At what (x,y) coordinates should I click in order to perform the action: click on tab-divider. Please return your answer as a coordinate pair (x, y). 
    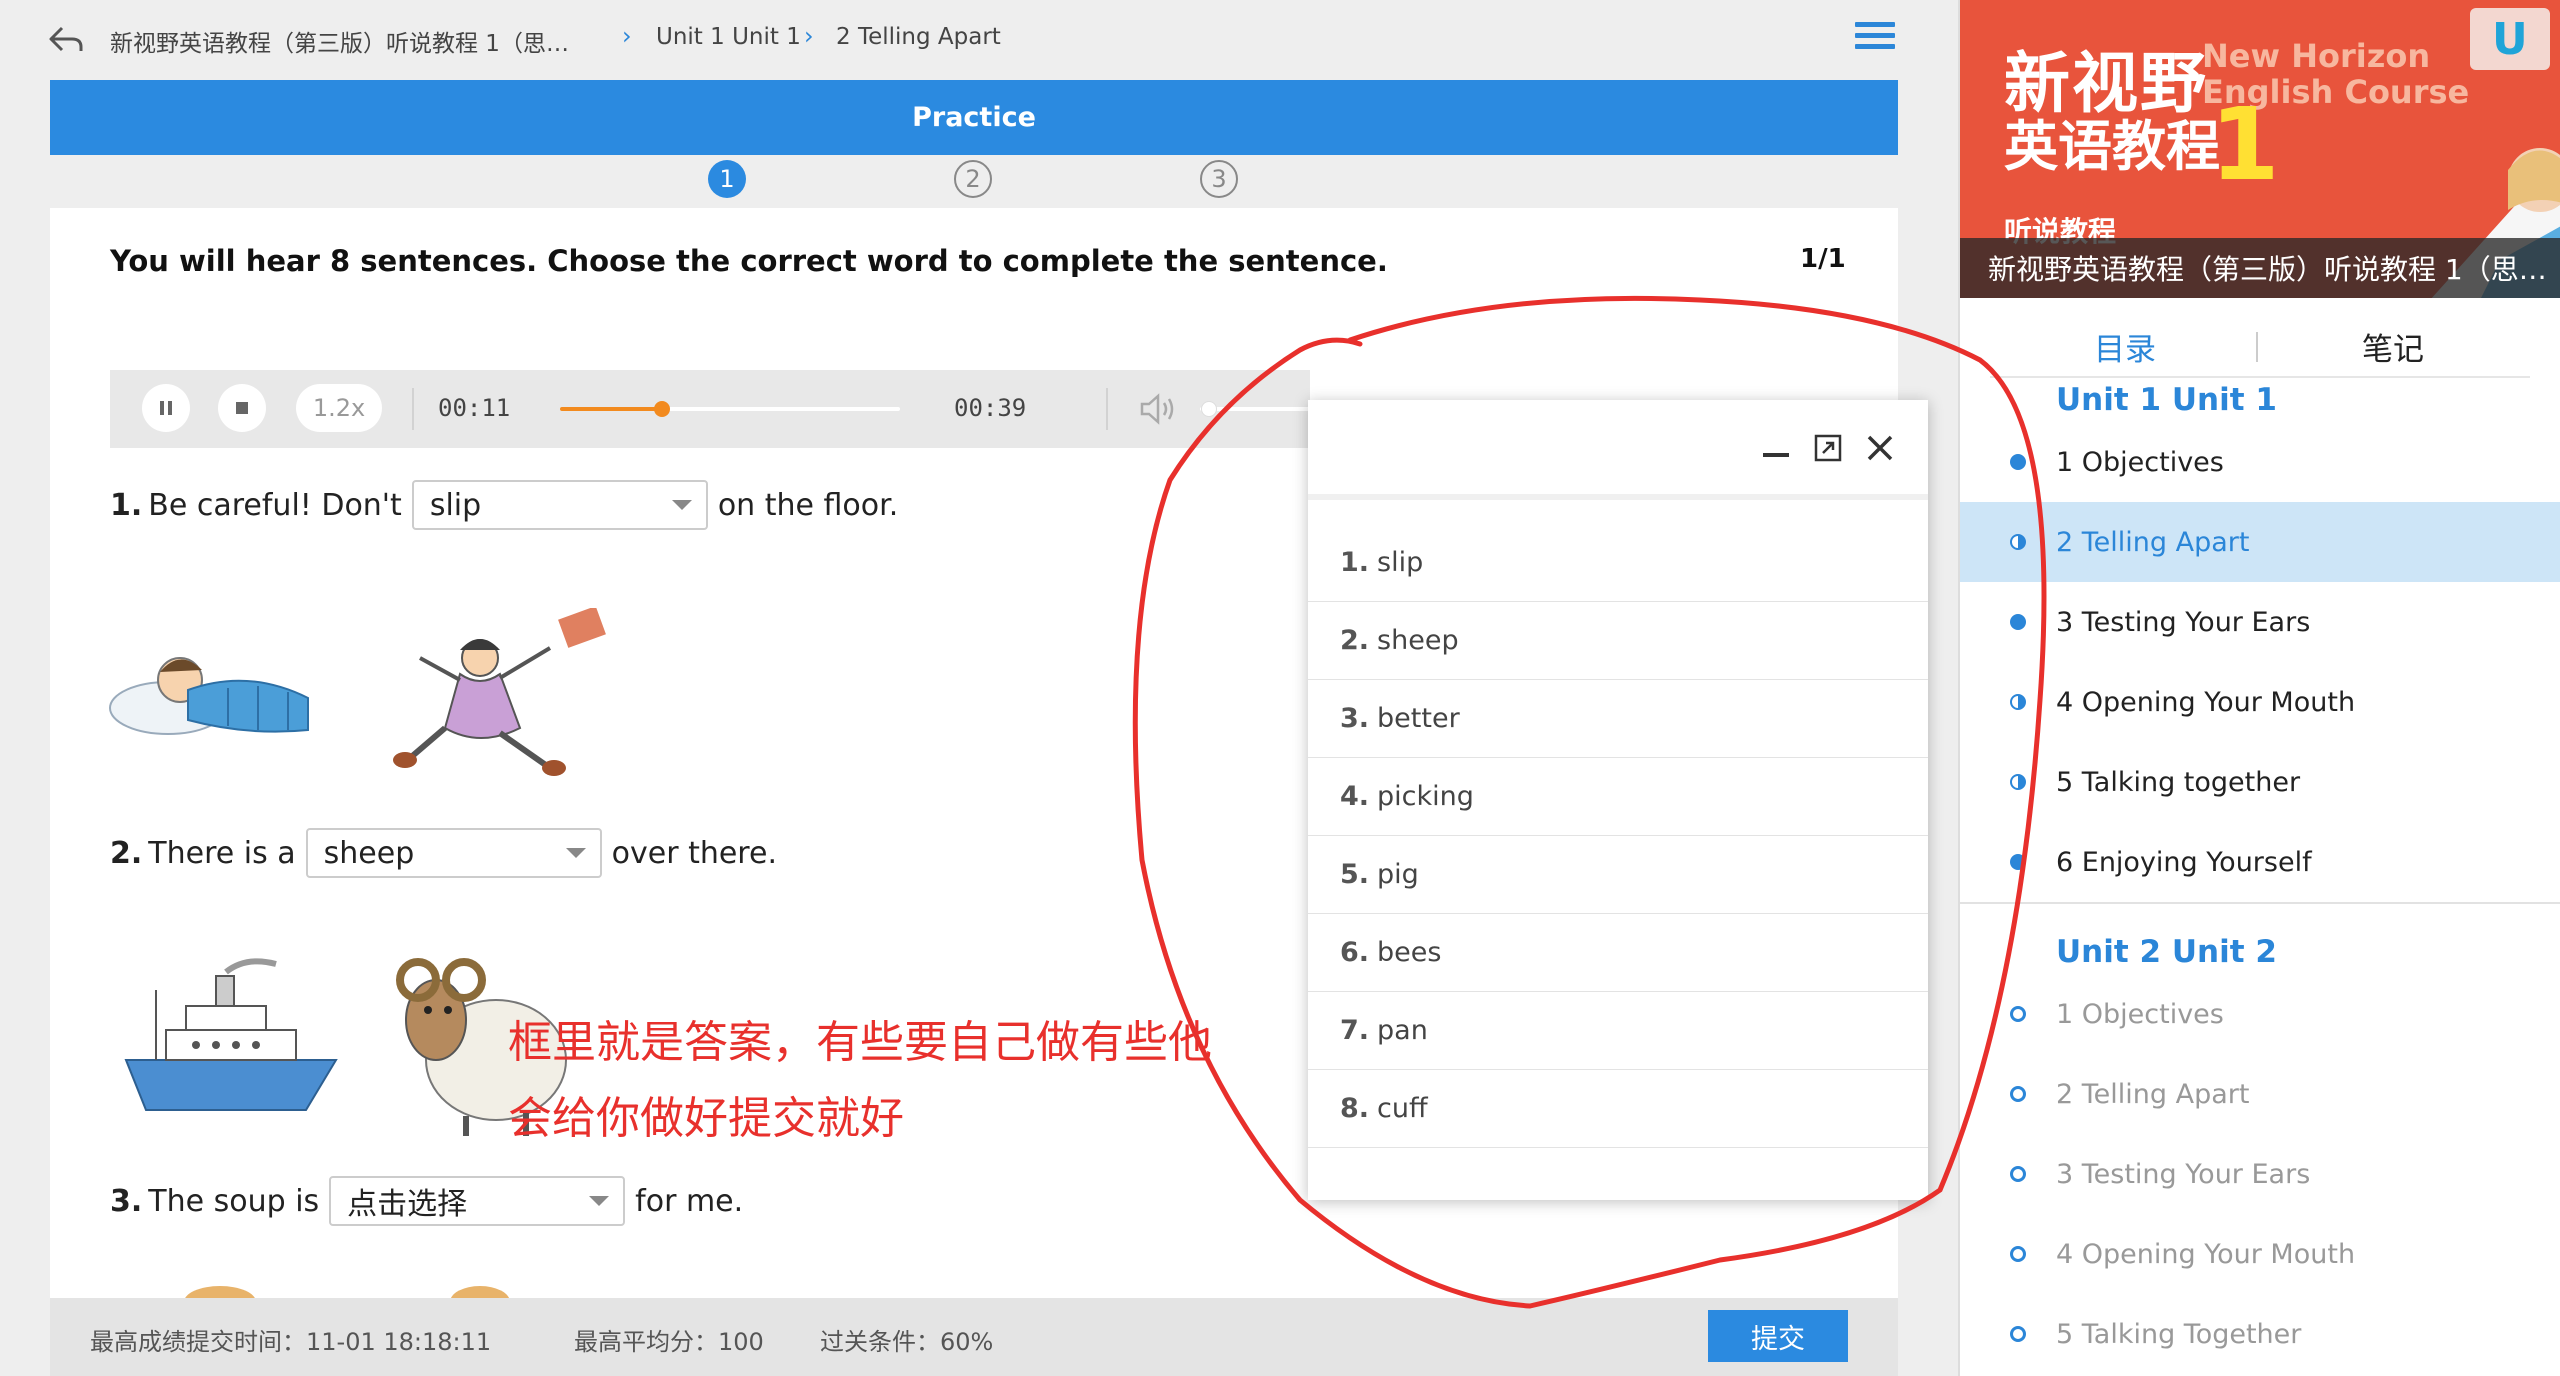
    Looking at the image, I should click on (2257, 347).